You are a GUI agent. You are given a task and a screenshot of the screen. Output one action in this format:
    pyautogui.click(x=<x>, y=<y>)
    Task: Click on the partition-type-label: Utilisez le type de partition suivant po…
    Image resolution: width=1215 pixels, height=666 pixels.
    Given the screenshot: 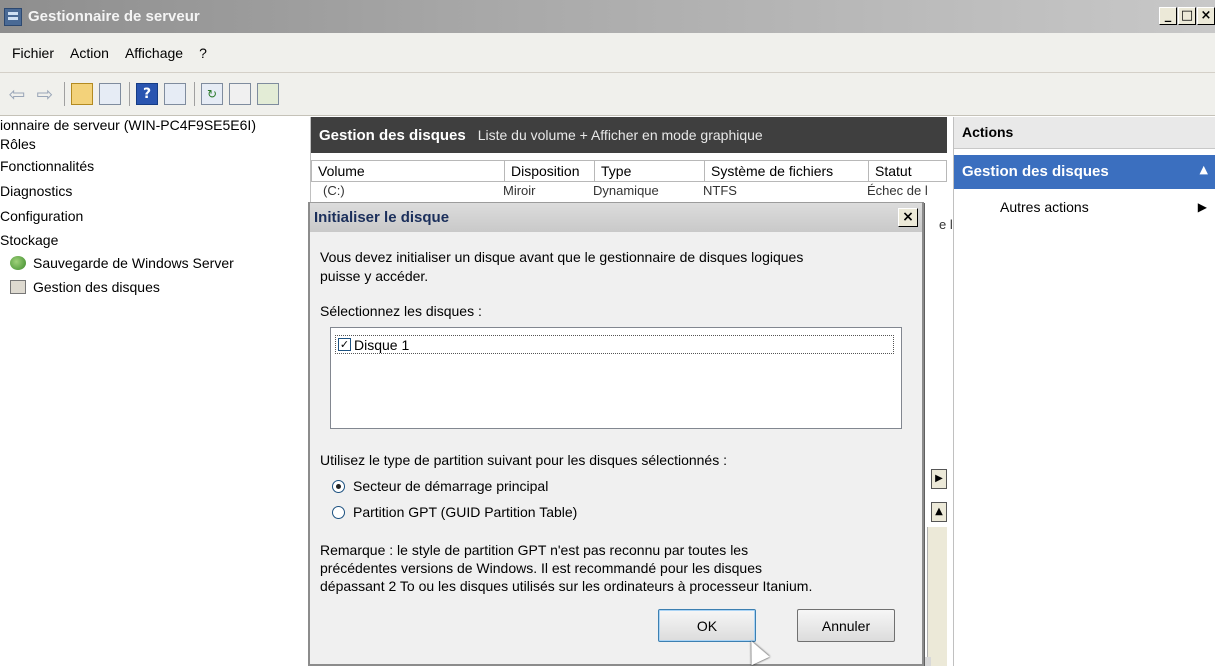 What is the action you would take?
    pyautogui.click(x=523, y=460)
    